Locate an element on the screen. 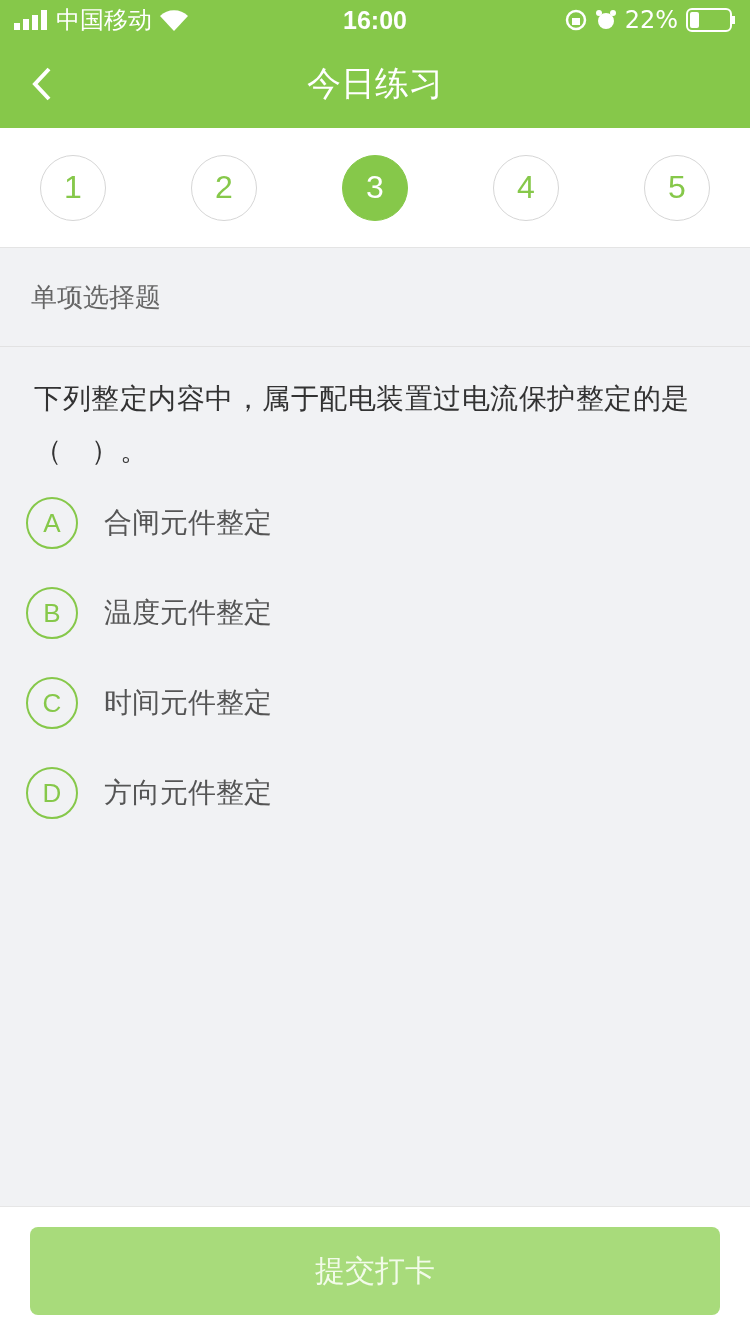 Image resolution: width=750 pixels, height=1334 pixels. question-number-tab: 2 is located at coordinates (224, 187).